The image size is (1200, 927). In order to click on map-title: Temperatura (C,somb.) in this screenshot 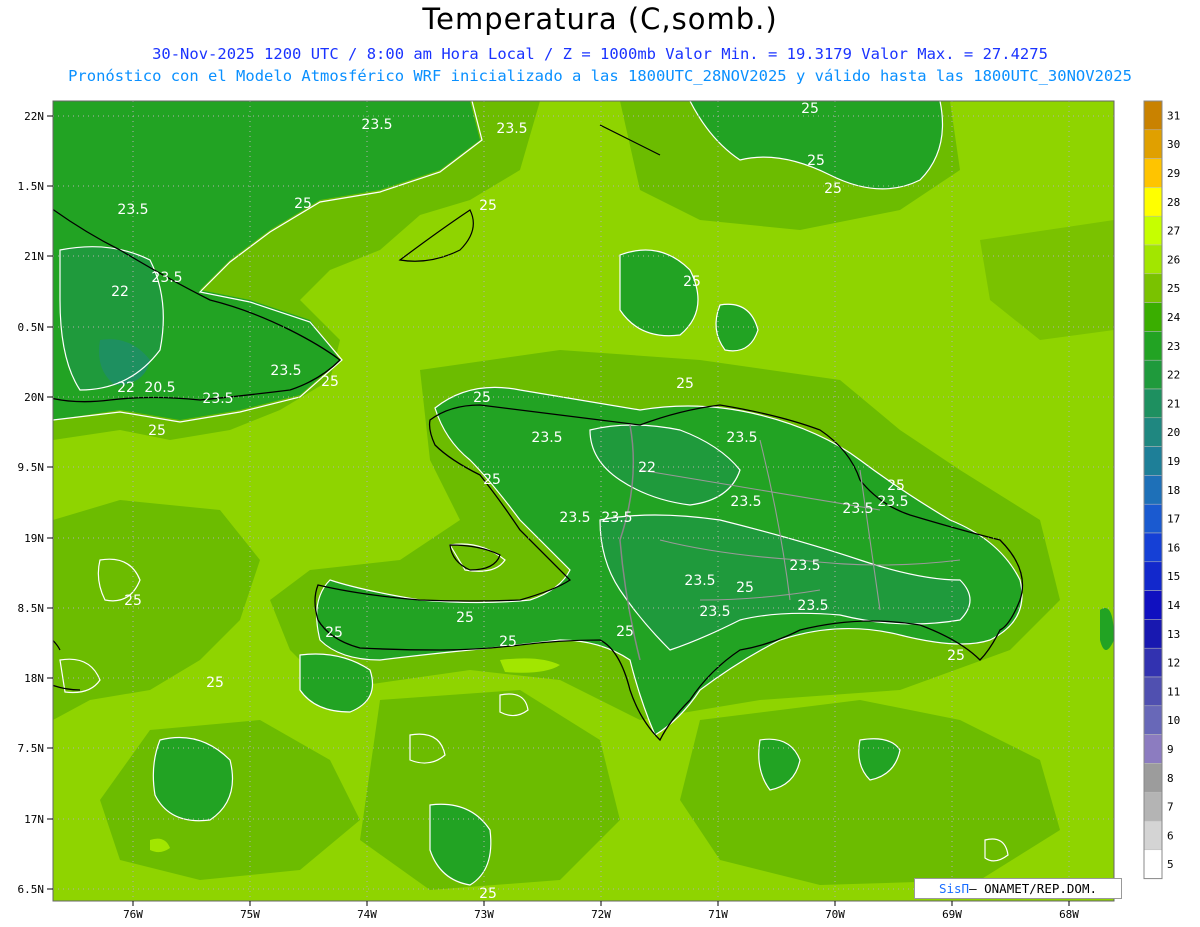, I will do `click(600, 19)`.